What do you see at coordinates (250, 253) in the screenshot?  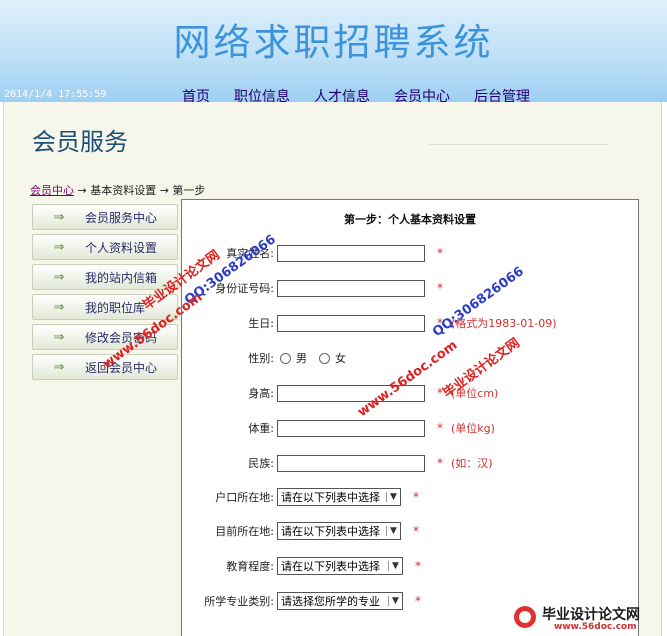 I see `real-name-label: 真实姓名:` at bounding box center [250, 253].